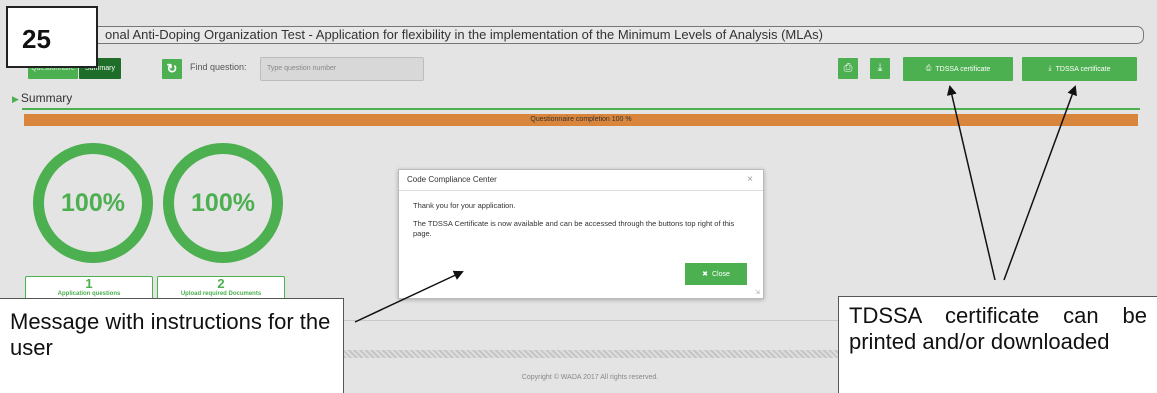 The image size is (1157, 393). What do you see at coordinates (89, 294) in the screenshot?
I see `stat-label: Application questions` at bounding box center [89, 294].